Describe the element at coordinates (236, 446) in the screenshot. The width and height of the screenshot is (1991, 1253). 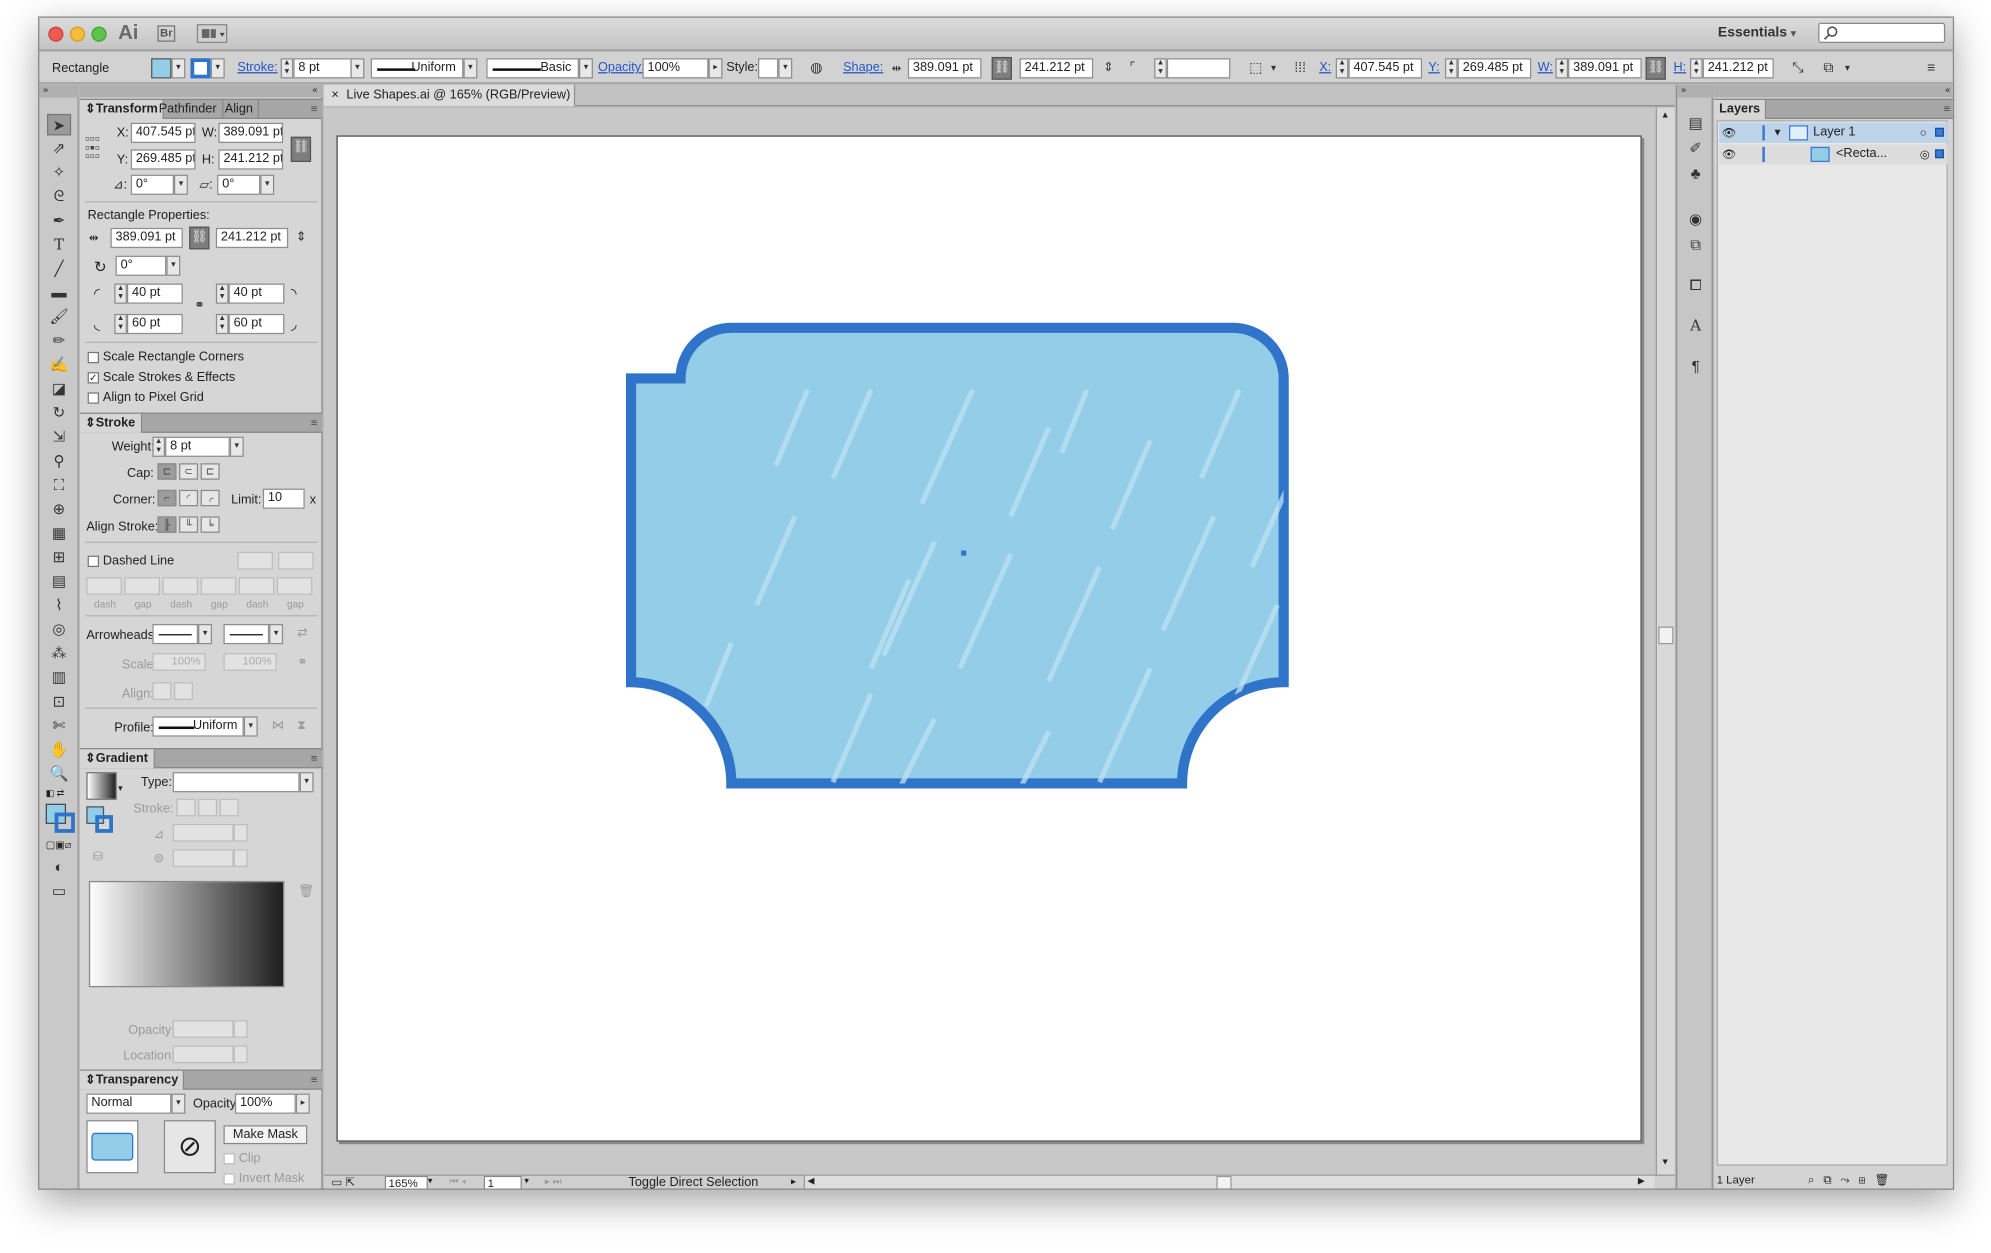
I see `weight-dropdown: ▾` at that location.